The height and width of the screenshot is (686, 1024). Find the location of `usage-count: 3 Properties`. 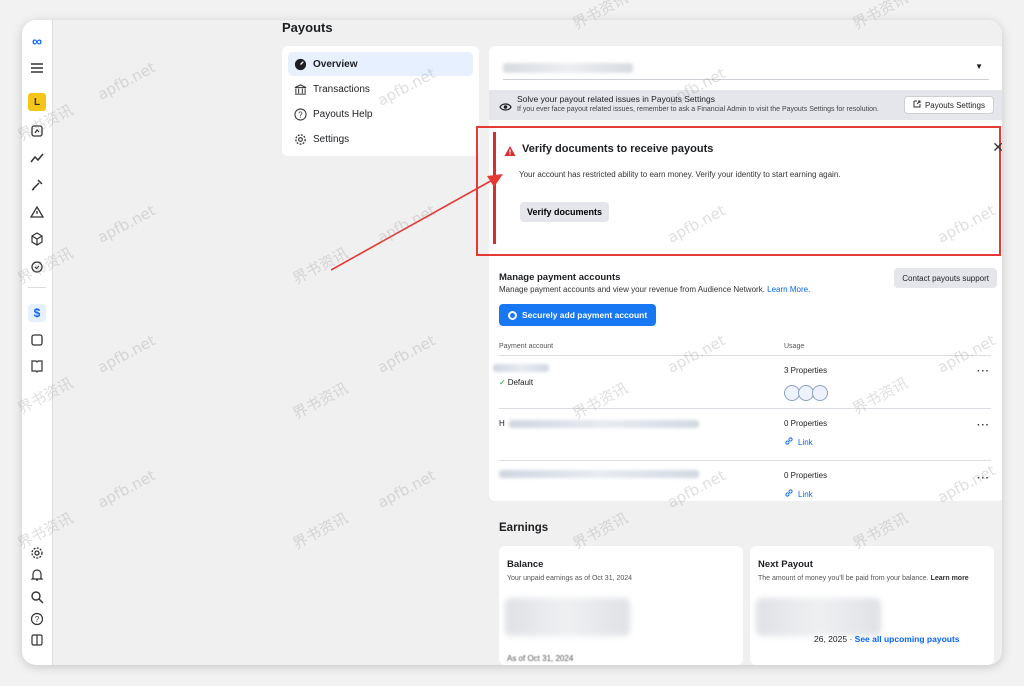

usage-count: 3 Properties is located at coordinates (806, 370).